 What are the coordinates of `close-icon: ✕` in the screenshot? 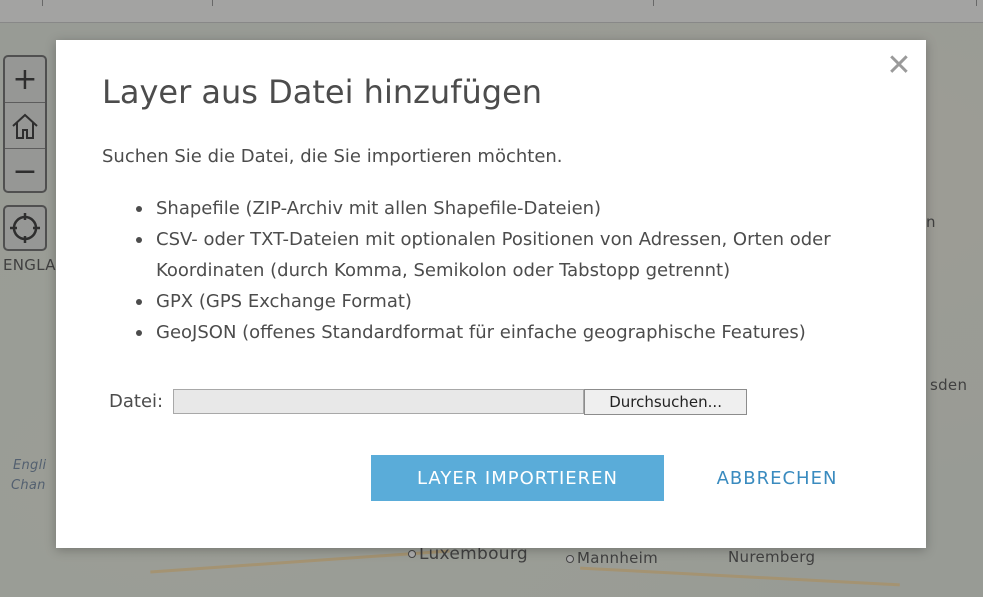 It's located at (899, 65).